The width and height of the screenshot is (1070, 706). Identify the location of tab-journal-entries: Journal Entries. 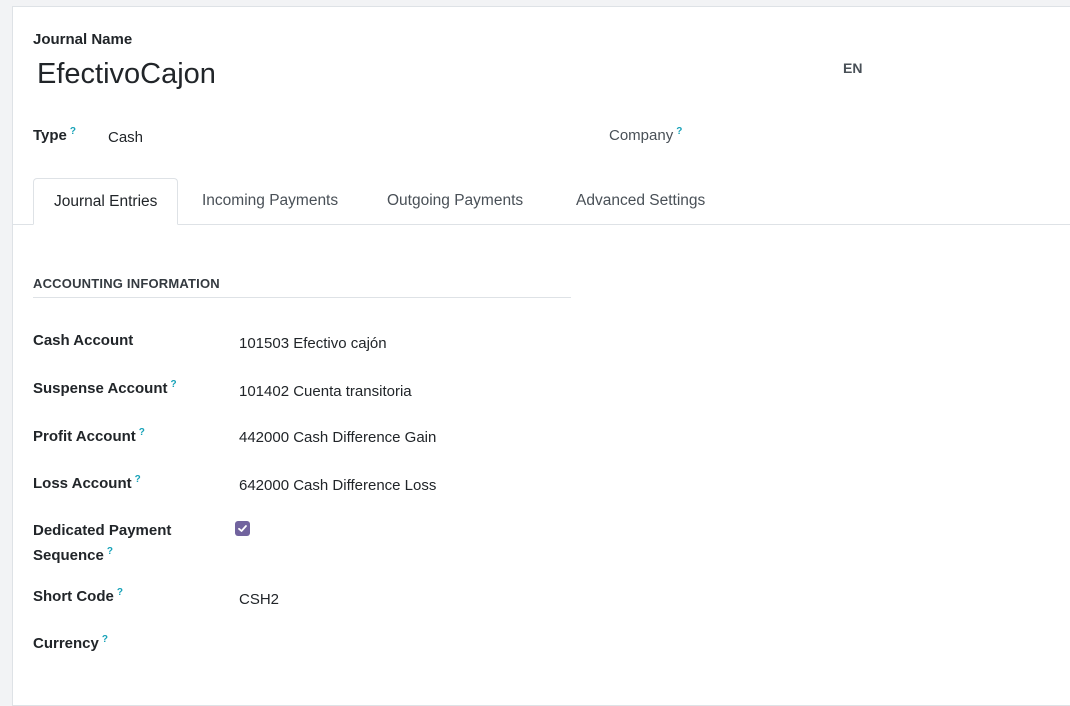
(106, 201).